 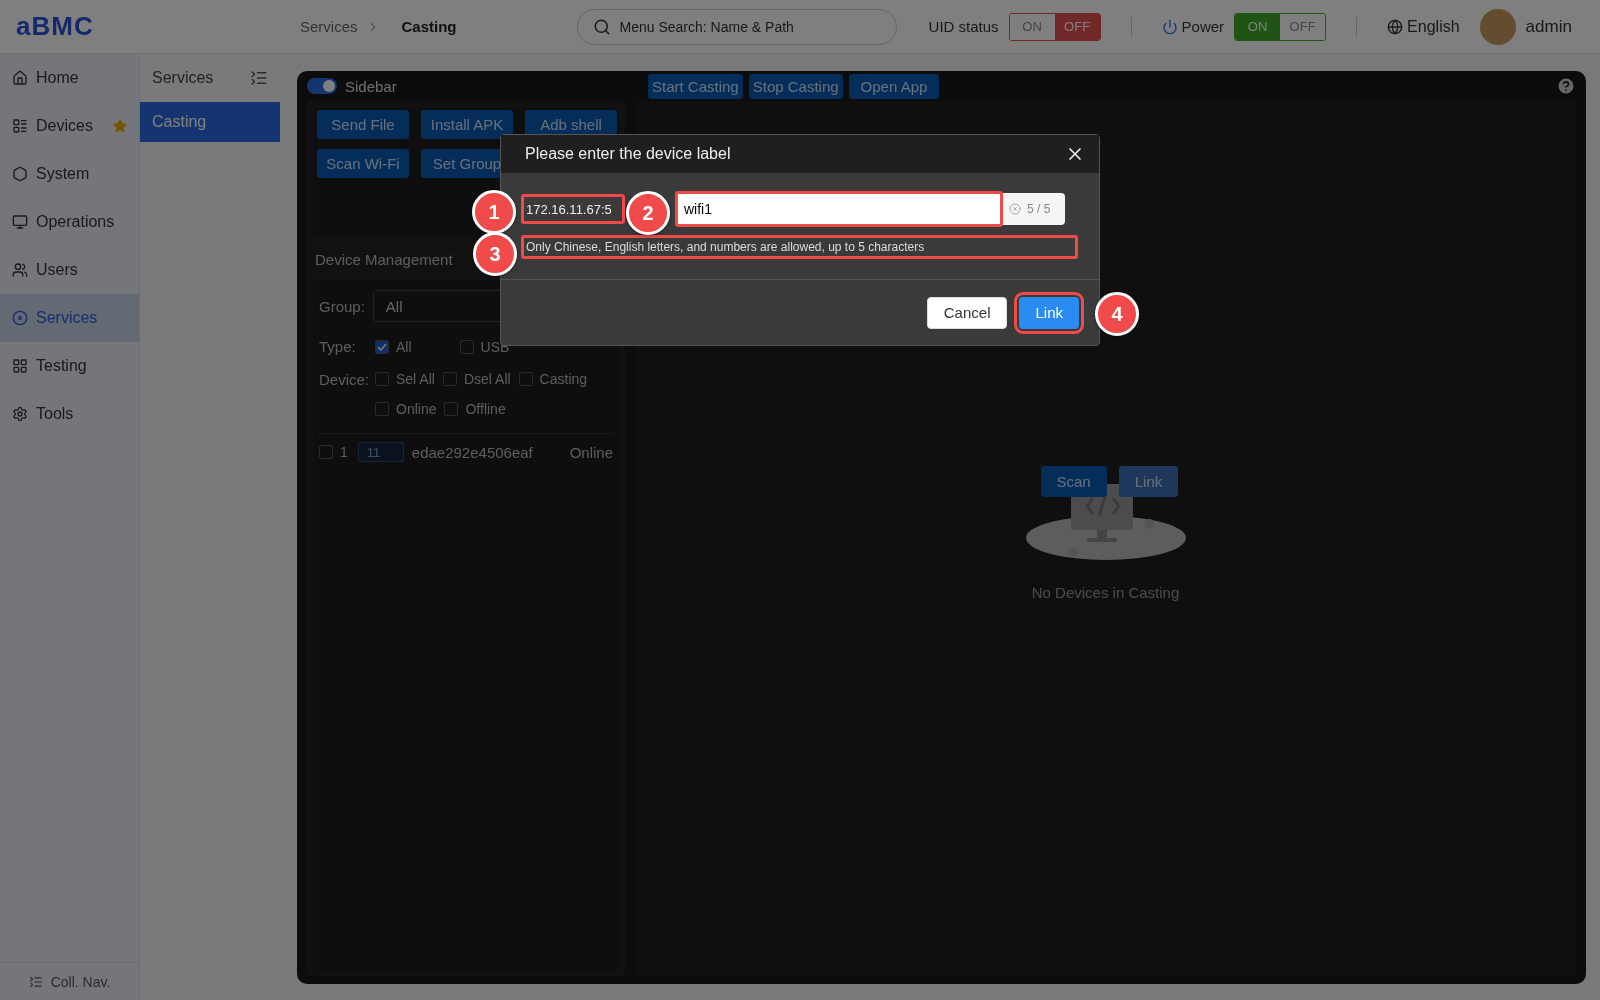 I want to click on nav-item: Devices, so click(x=69, y=126).